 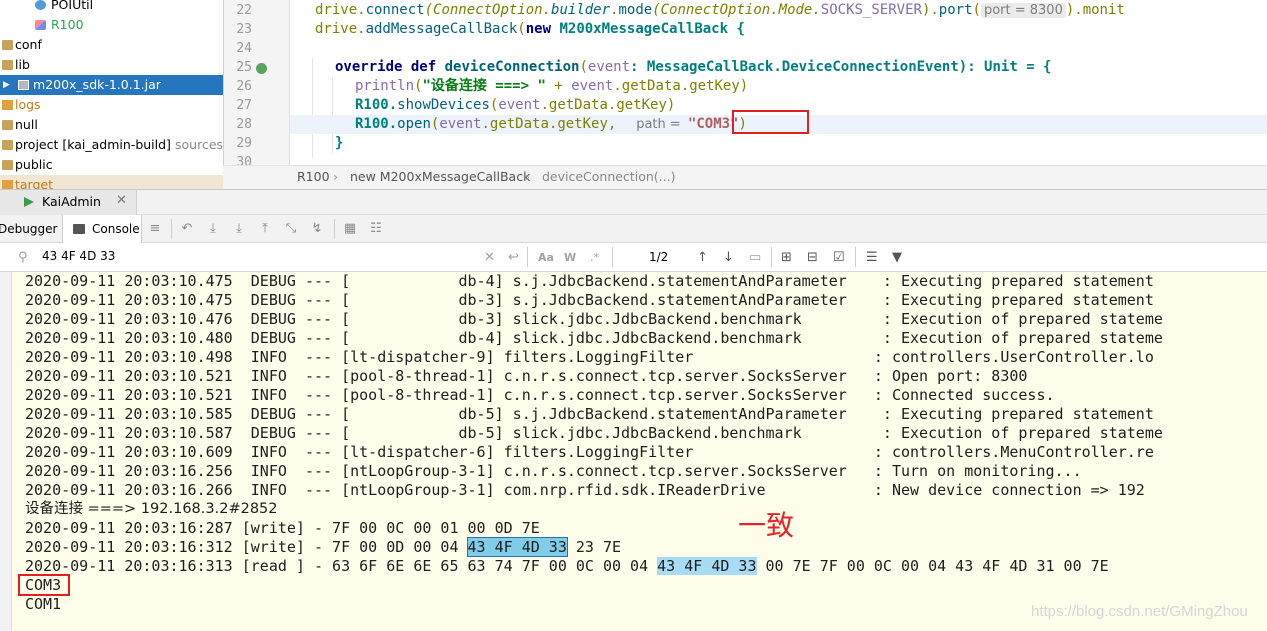 I want to click on next-match-icon: ↓, so click(x=728, y=257).